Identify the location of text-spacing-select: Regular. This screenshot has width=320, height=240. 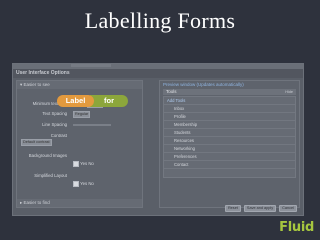
(82, 114).